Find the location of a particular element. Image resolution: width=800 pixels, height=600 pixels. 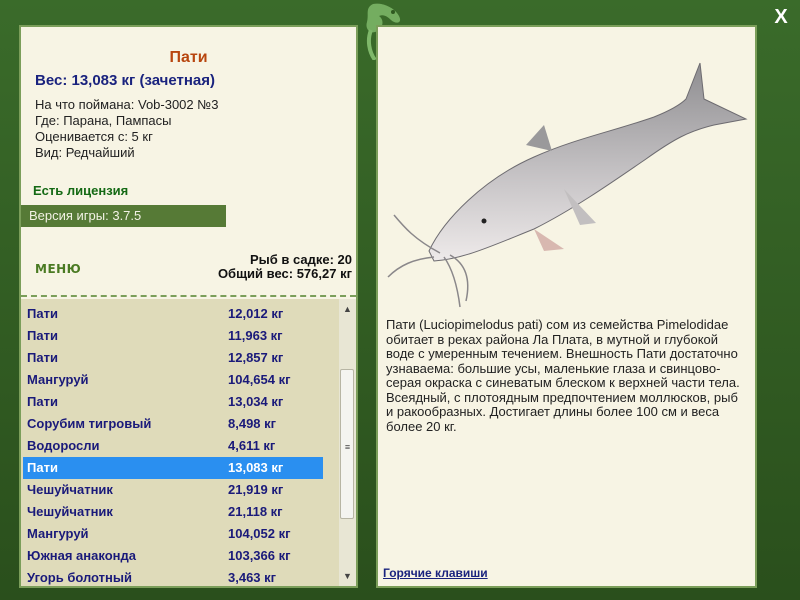

hotkeys-link: Горячие клавиши is located at coordinates (435, 573).